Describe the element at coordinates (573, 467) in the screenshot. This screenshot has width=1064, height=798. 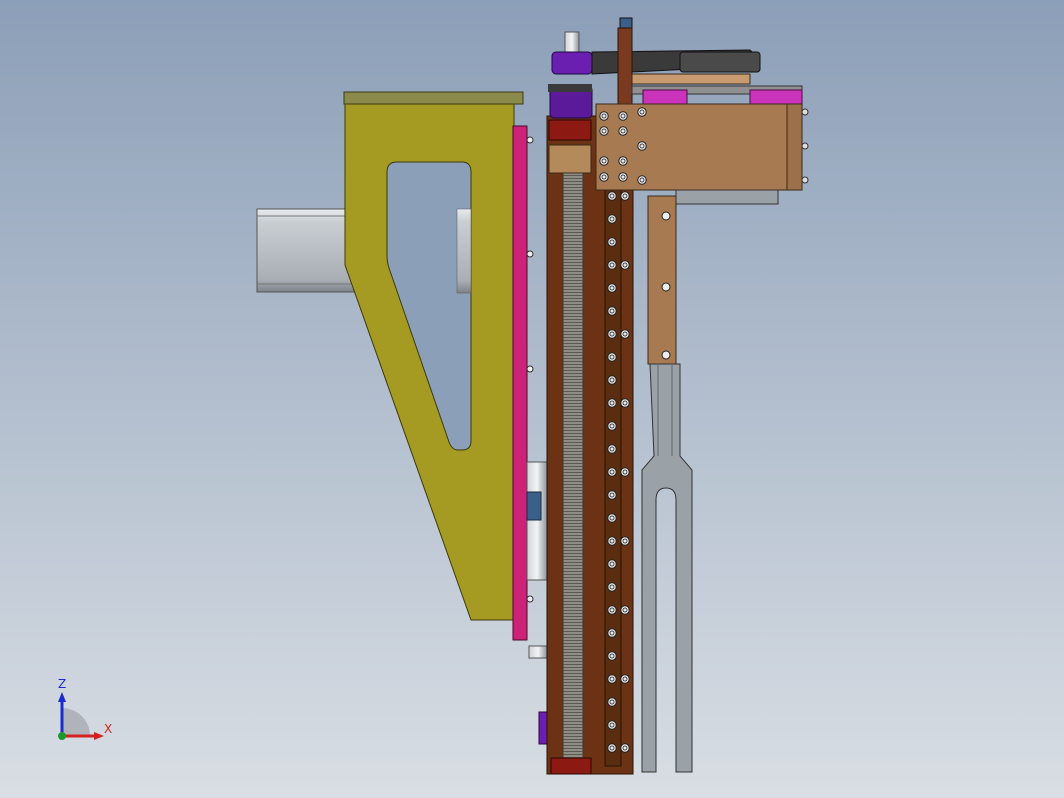
I see `lead-screw` at that location.